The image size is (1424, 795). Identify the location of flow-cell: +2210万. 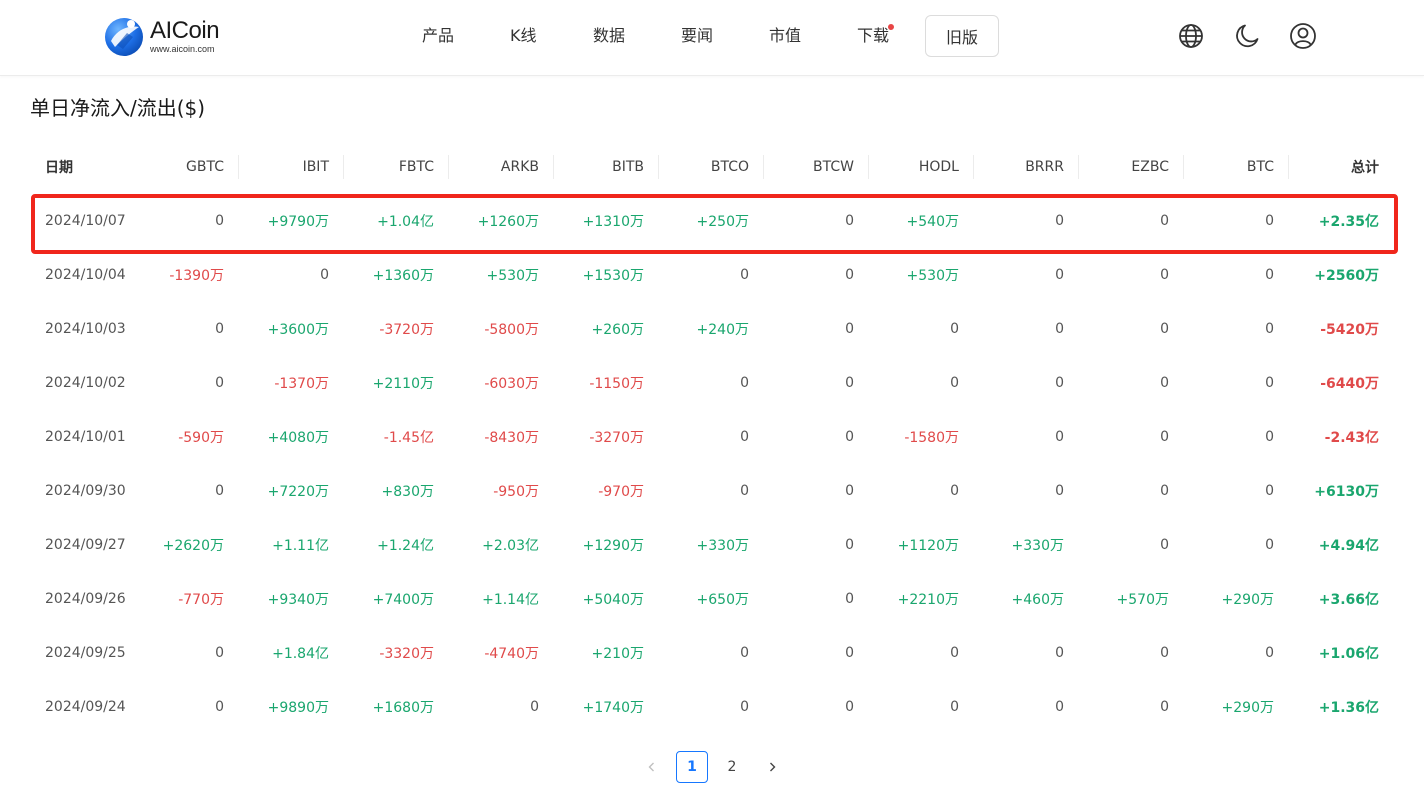
(928, 600).